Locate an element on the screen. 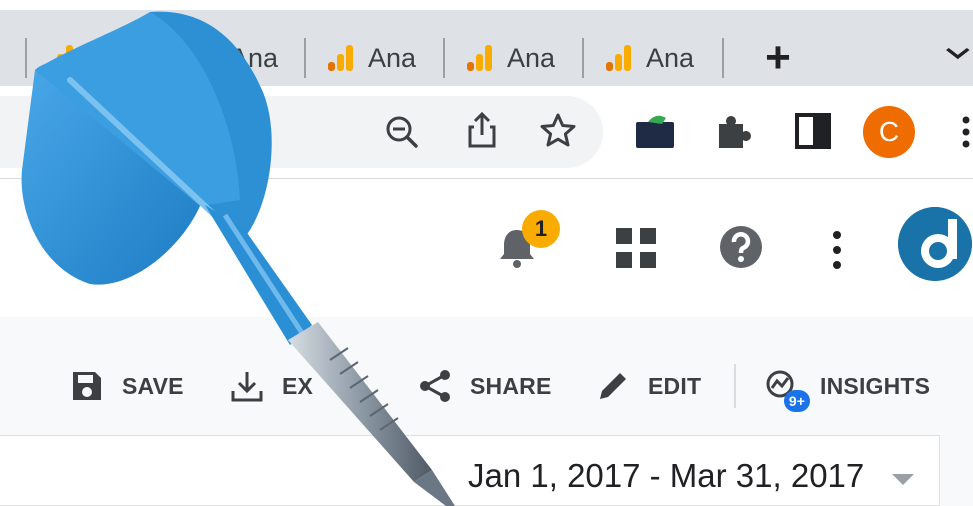 Image resolution: width=973 pixels, height=506 pixels. edit-button: EDIT is located at coordinates (648, 386).